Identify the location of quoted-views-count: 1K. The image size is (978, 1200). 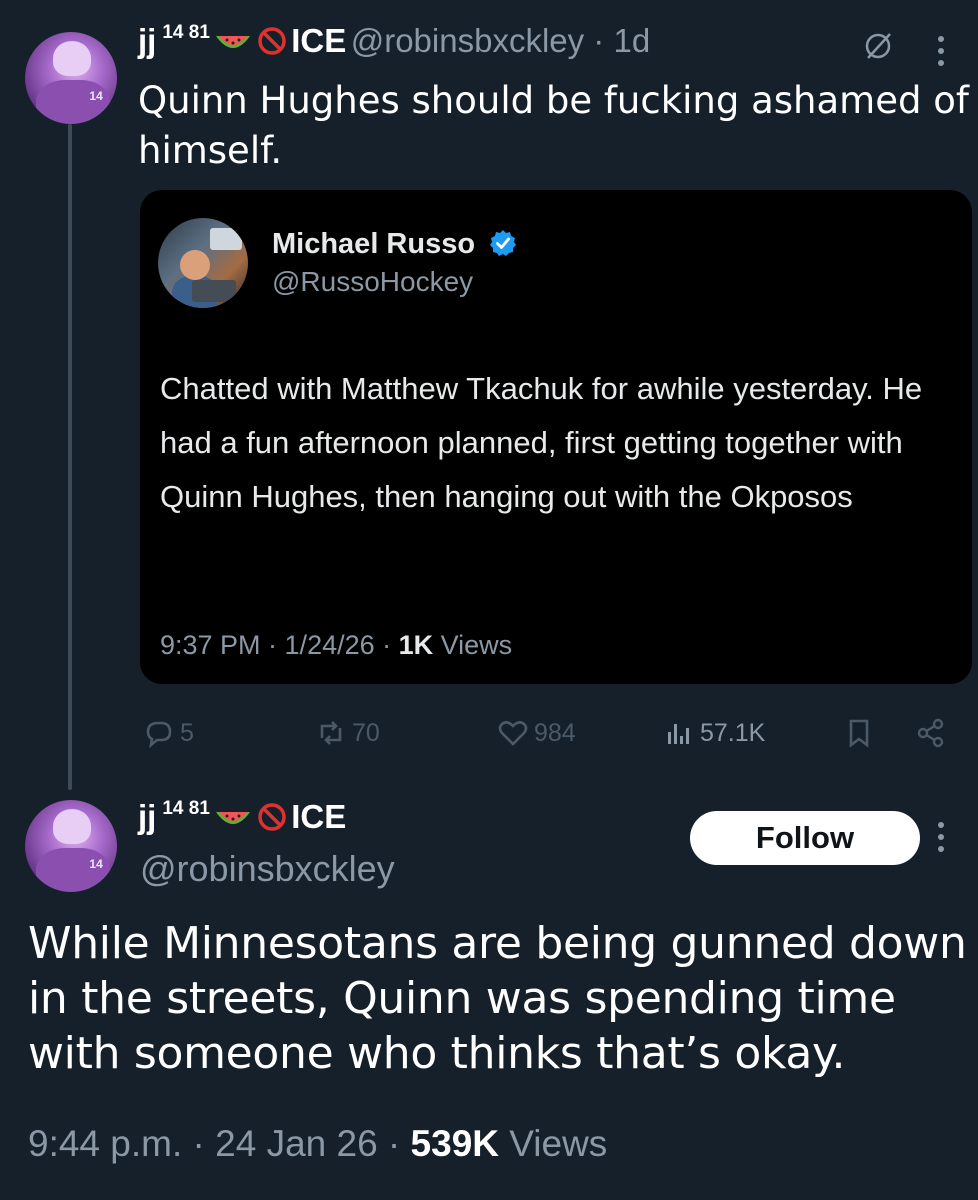
(416, 645).